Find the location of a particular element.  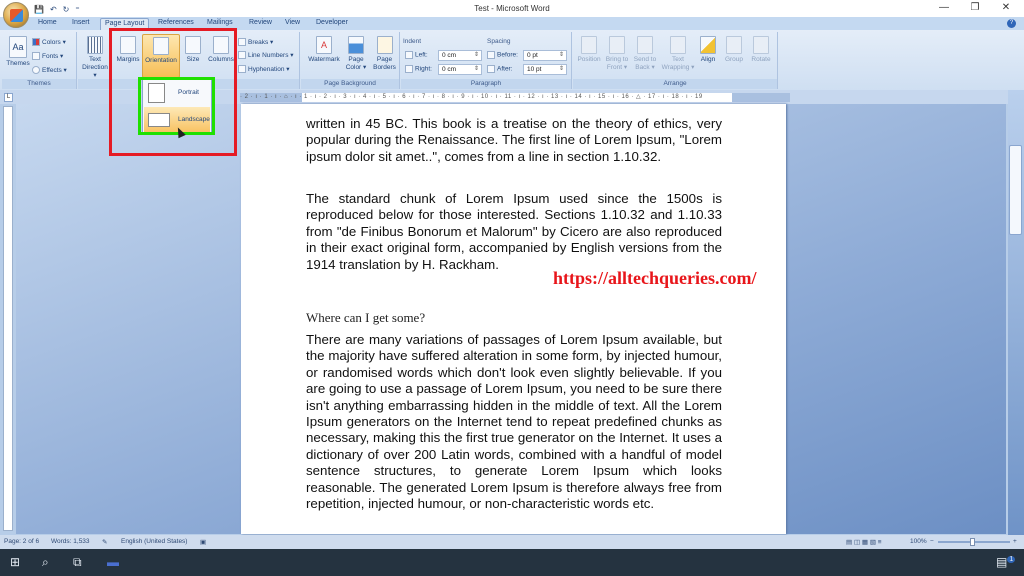

help-icon: ? is located at coordinates (1011, 23).